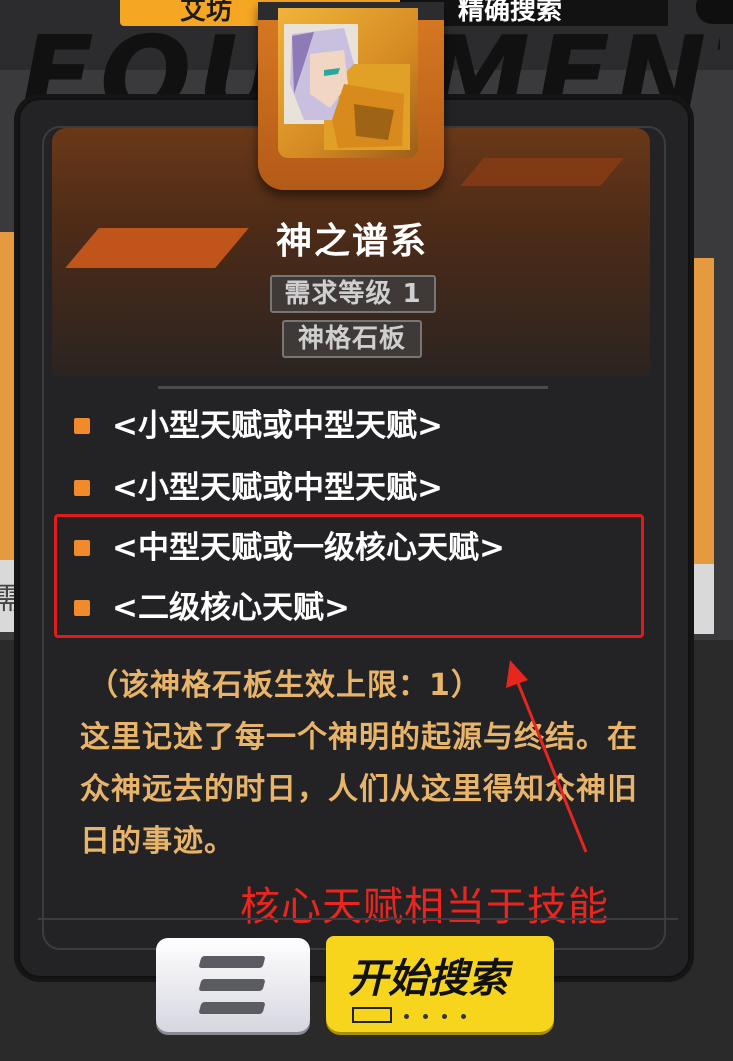 The height and width of the screenshot is (1061, 733). I want to click on top-right-button, so click(714, 12).